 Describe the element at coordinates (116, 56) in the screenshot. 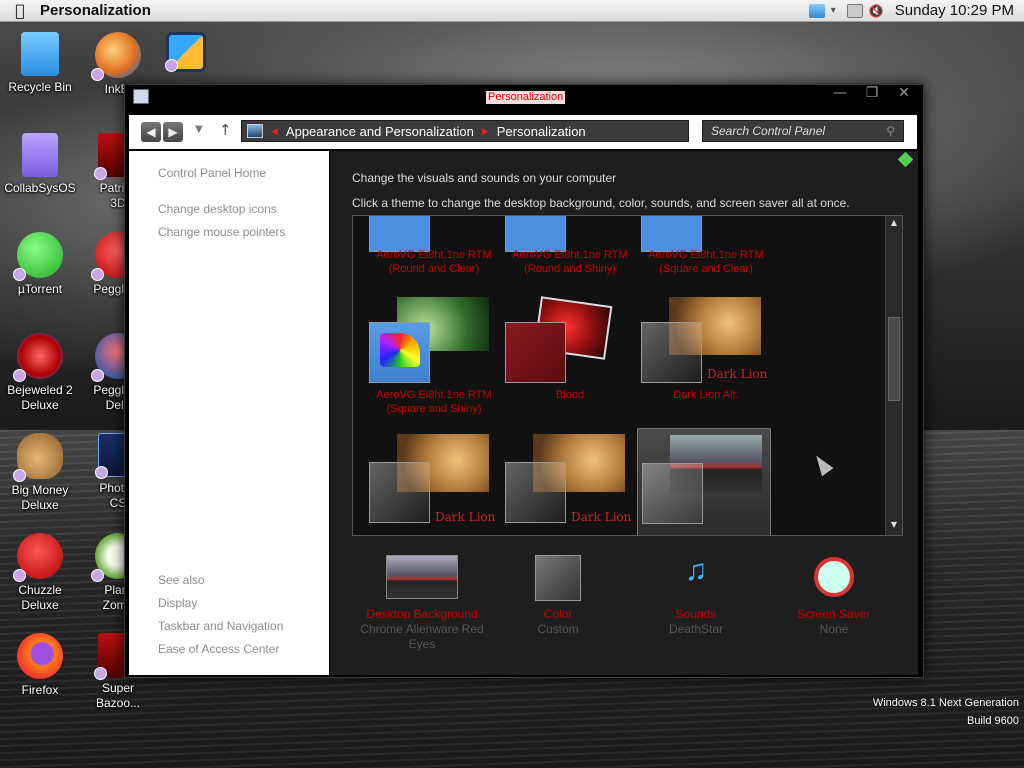

I see `inkscape-icon` at that location.